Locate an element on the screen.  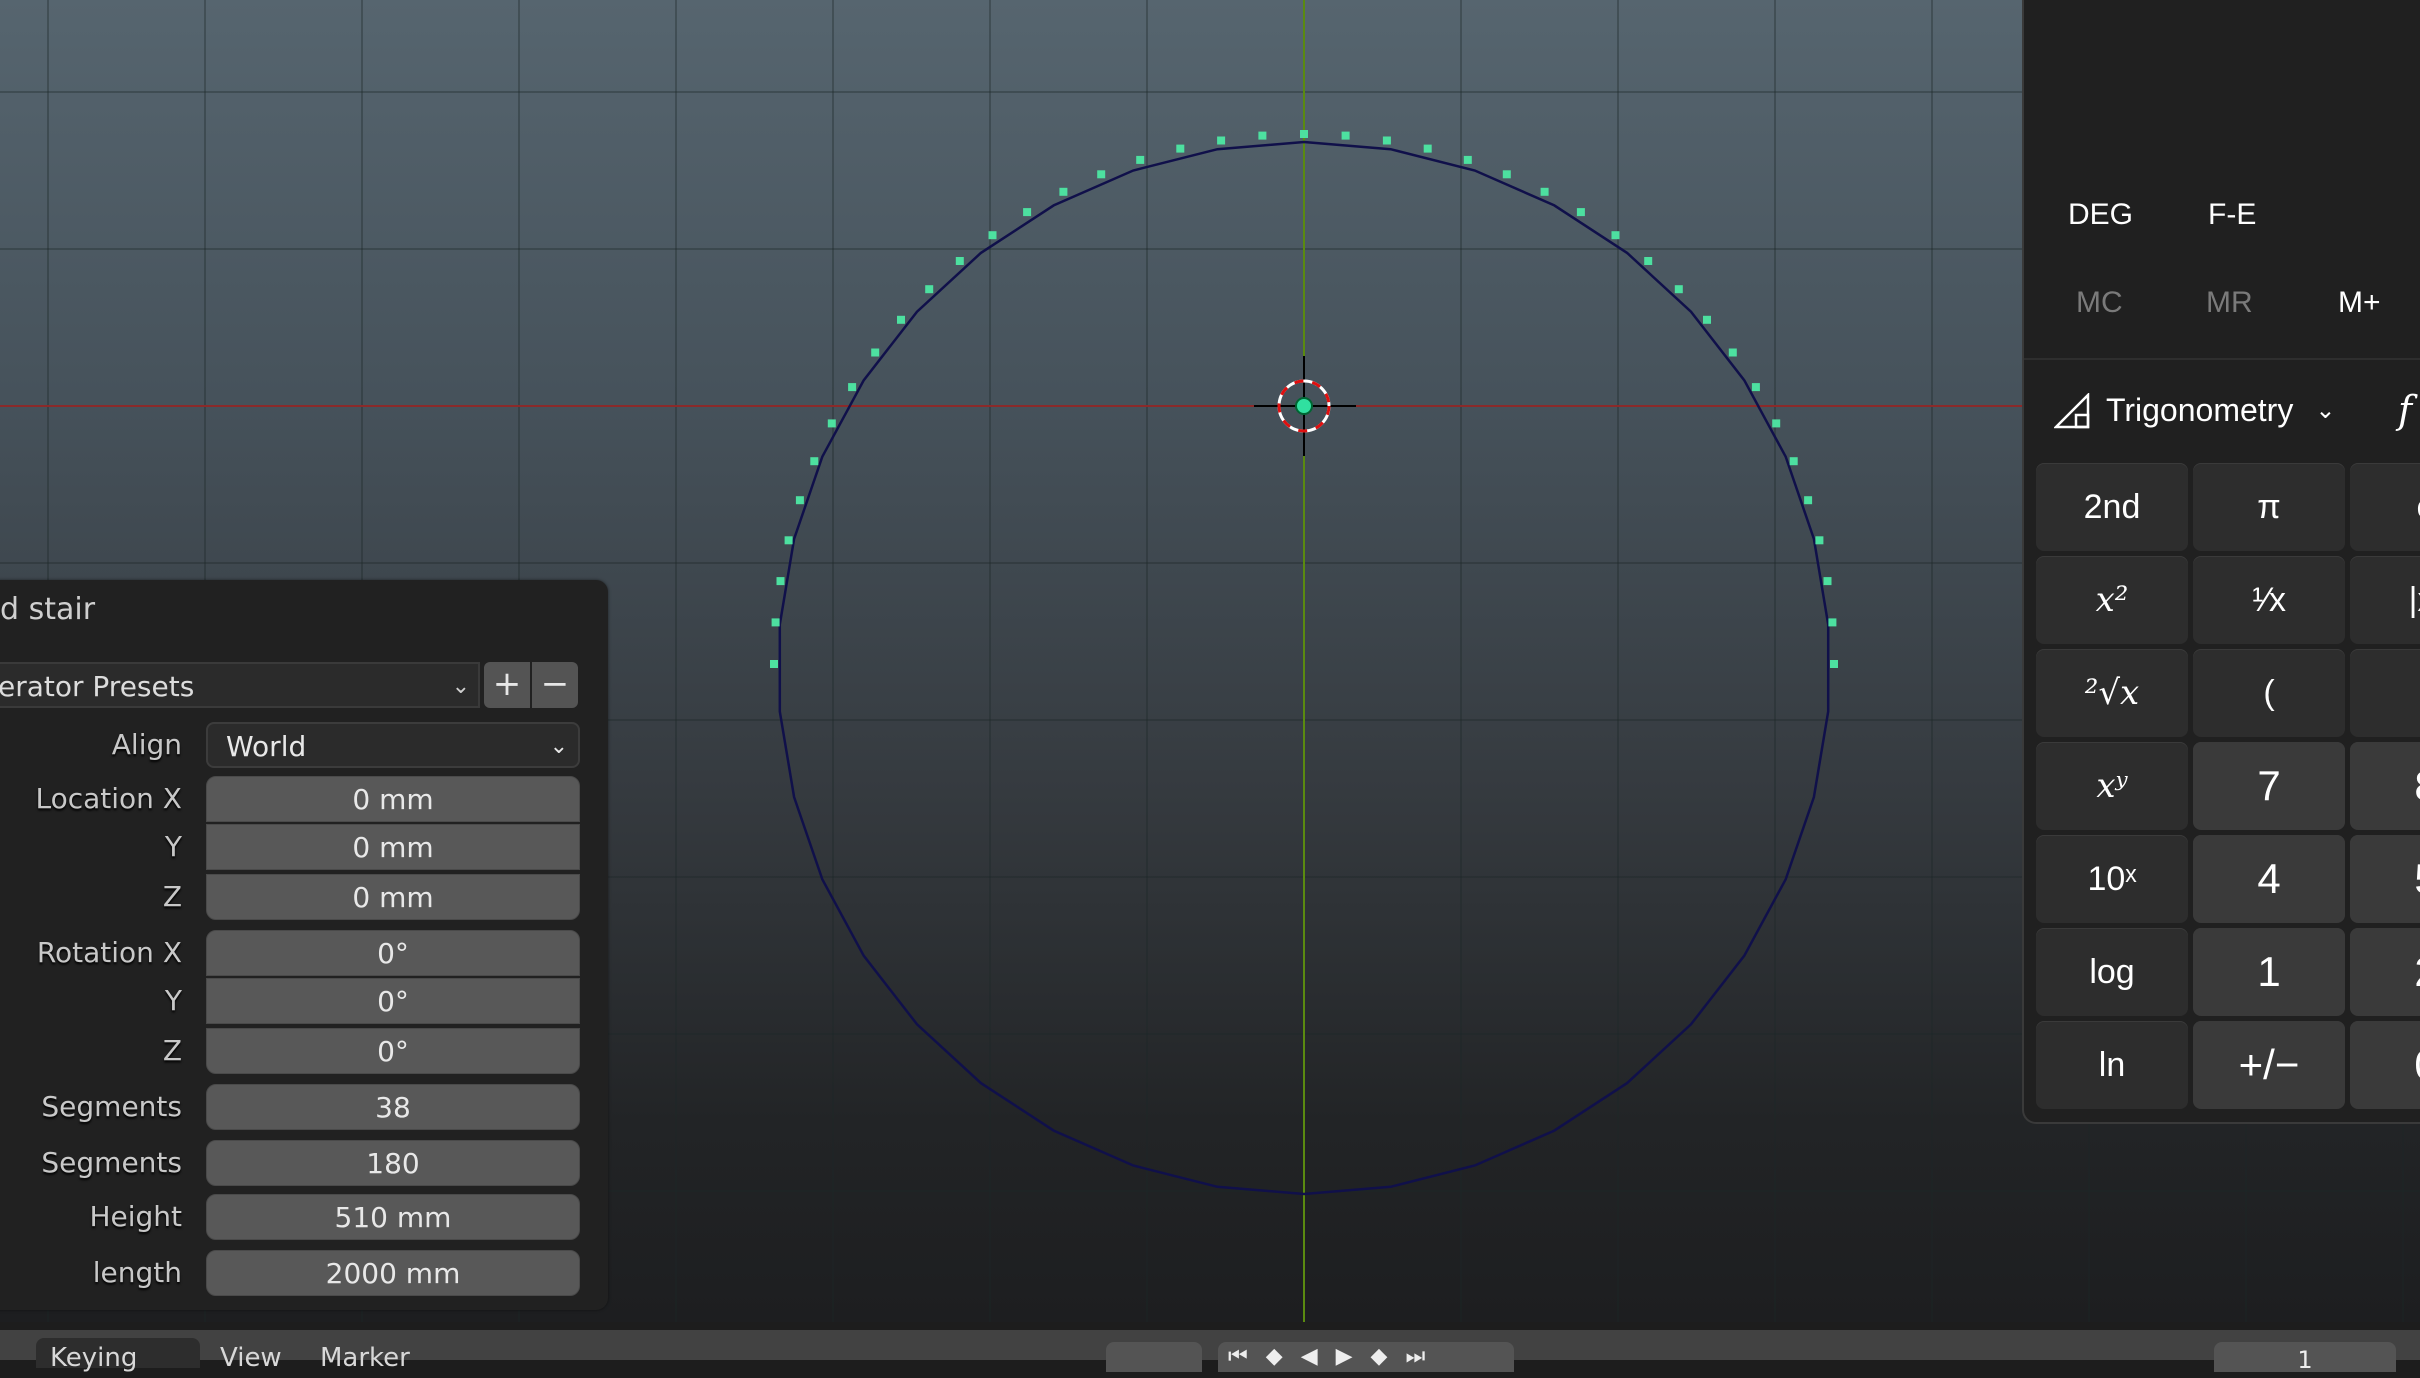
rotation-z-field: 0° is located at coordinates (393, 1051).